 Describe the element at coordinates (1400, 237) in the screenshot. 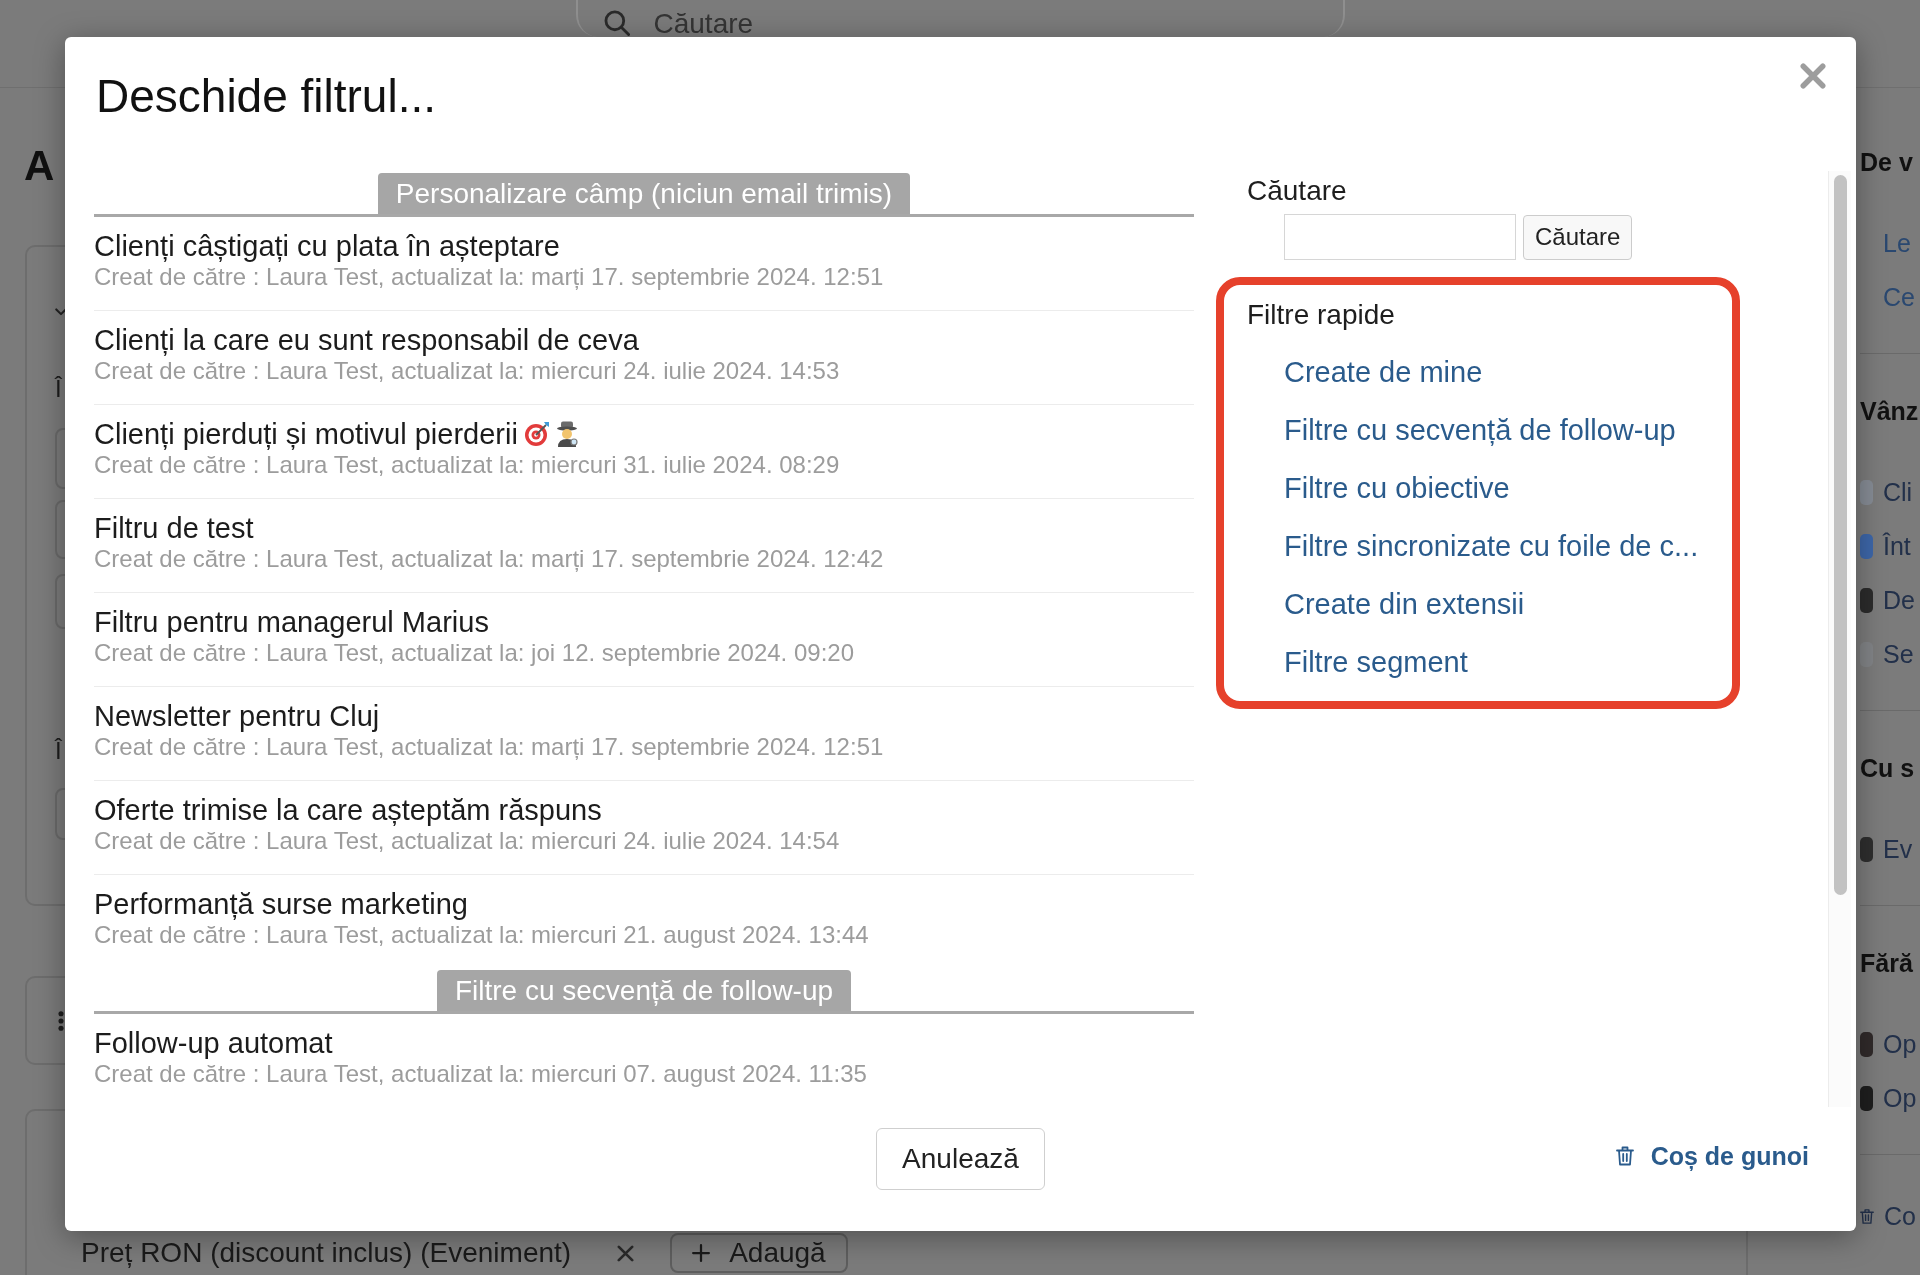

I see `search-input` at that location.